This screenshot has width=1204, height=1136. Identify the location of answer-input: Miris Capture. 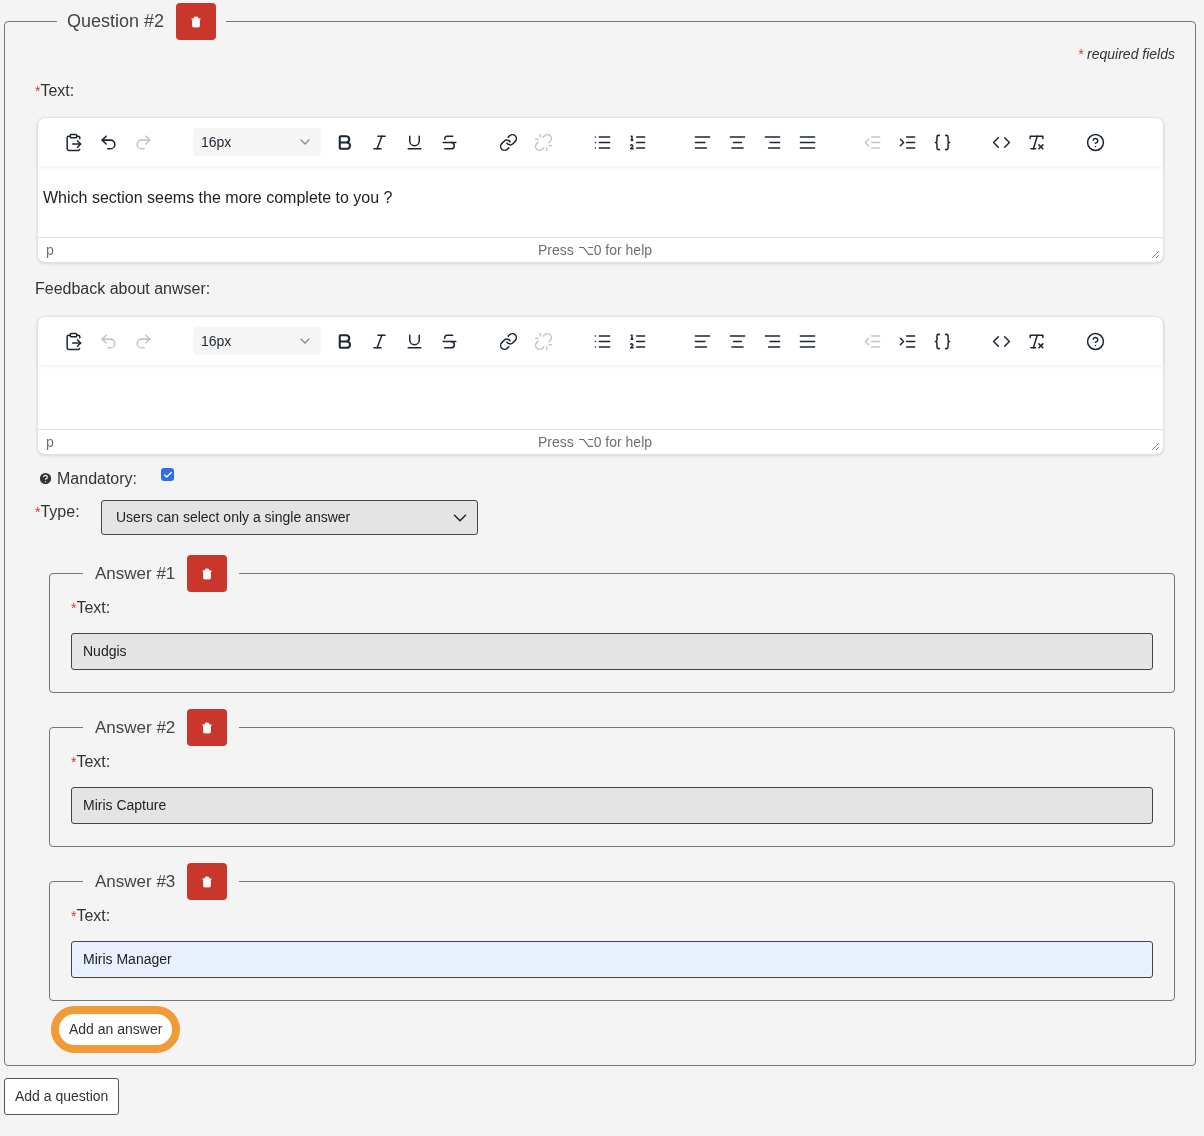
(612, 805).